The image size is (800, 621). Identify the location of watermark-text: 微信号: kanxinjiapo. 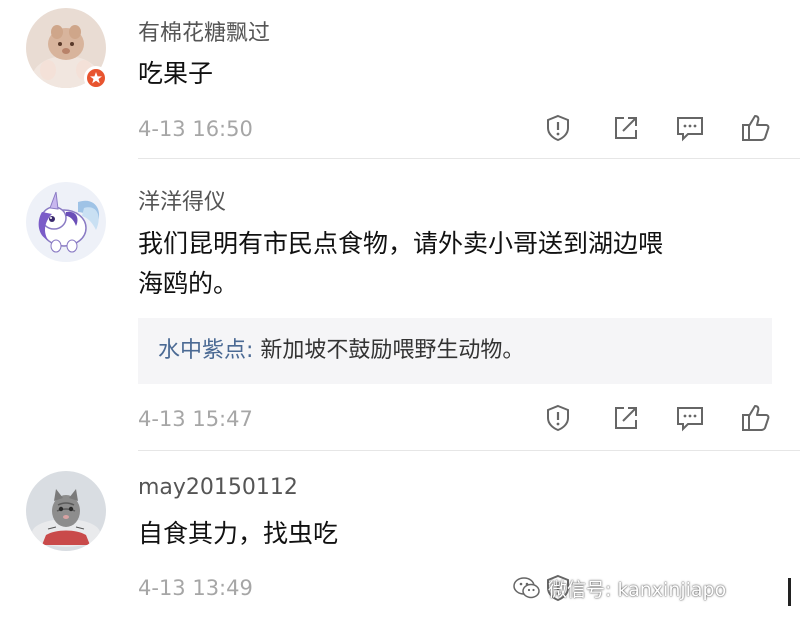
(637, 589).